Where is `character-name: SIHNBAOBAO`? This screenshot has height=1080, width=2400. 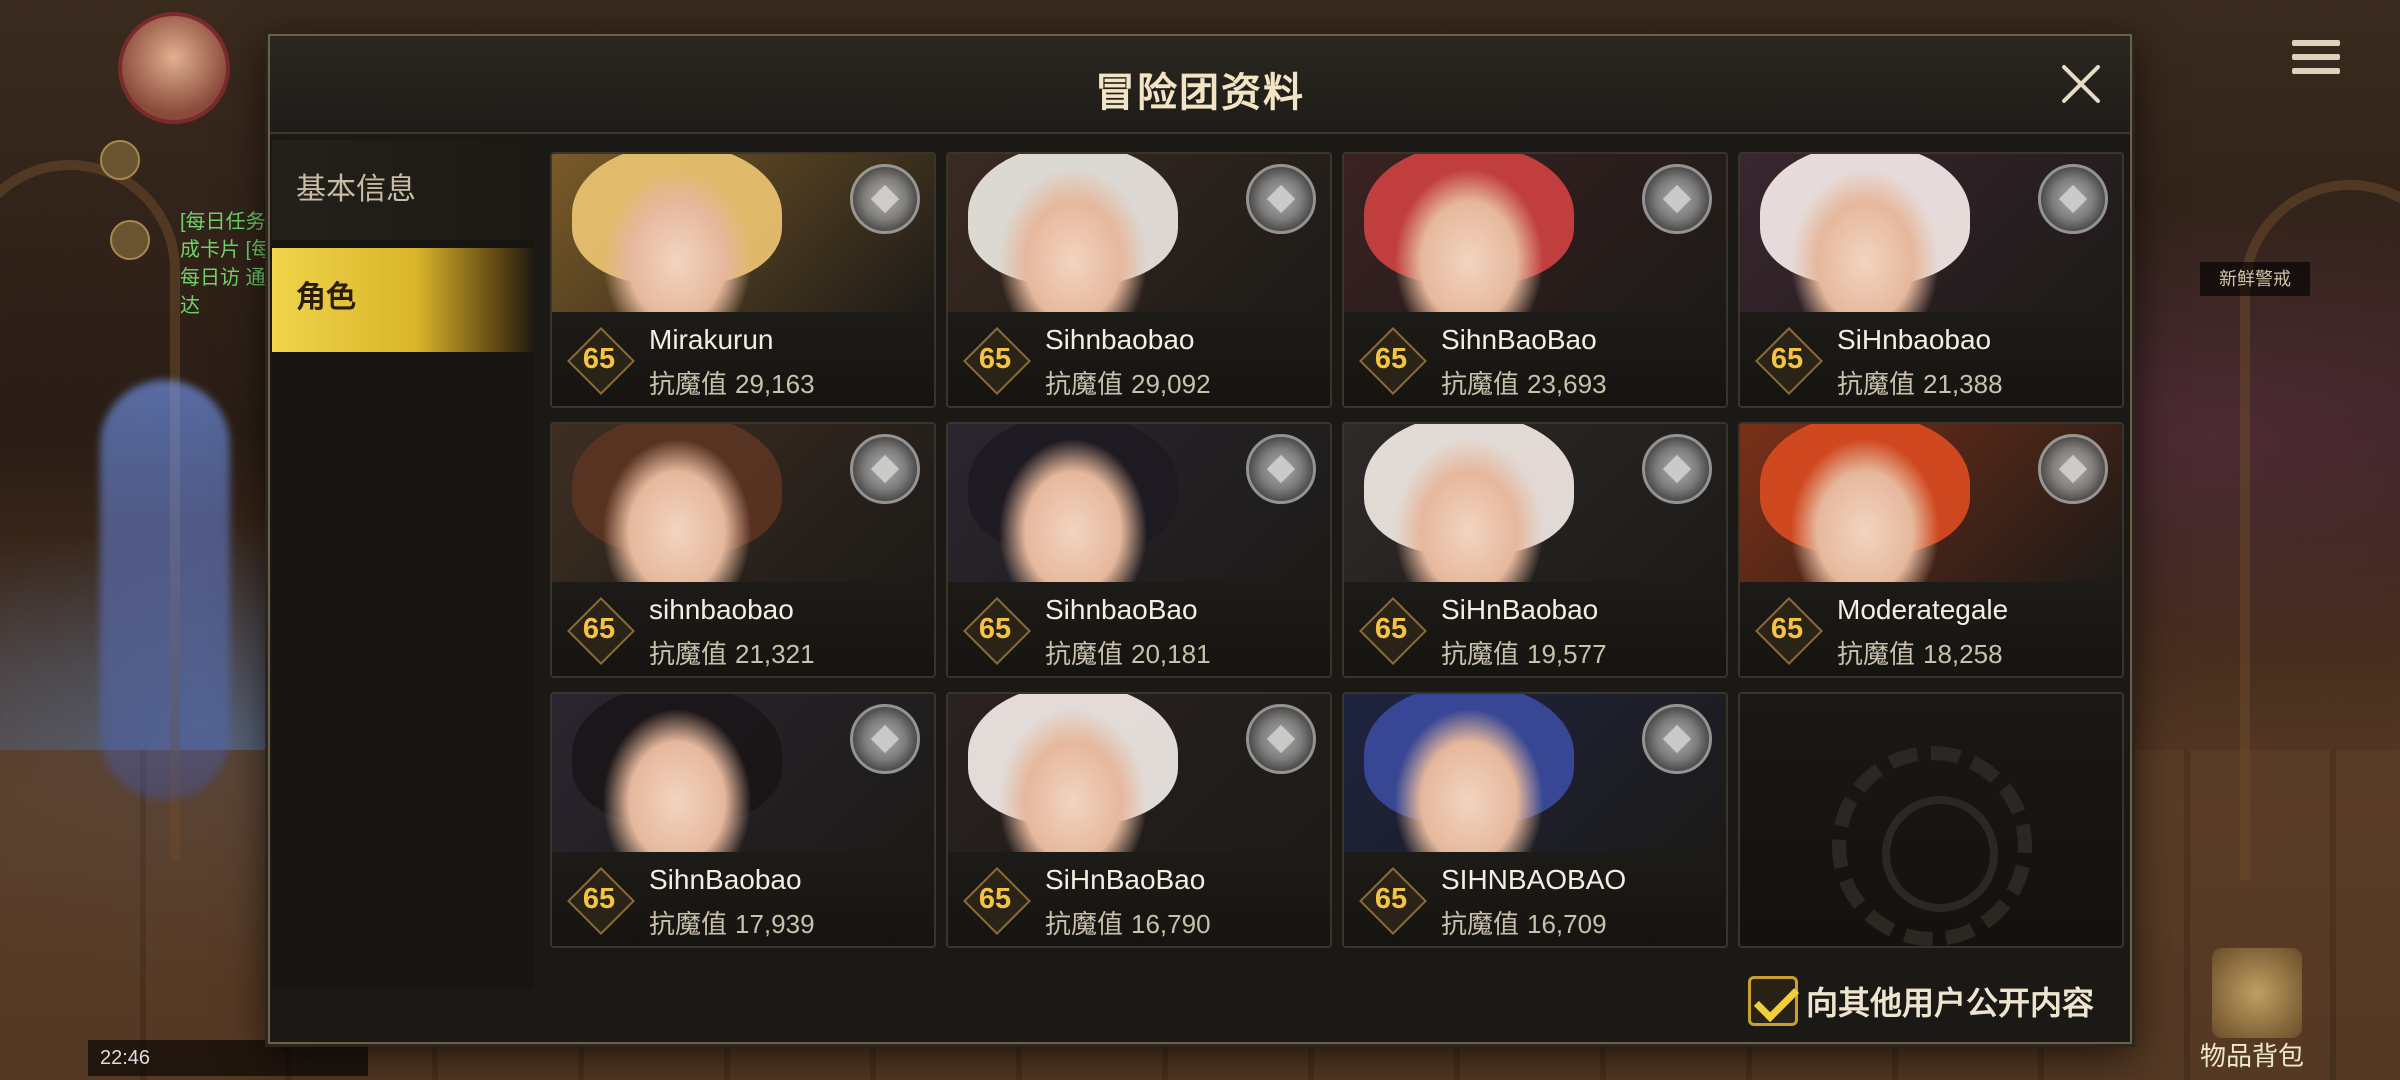 character-name: SIHNBAOBAO is located at coordinates (1534, 879).